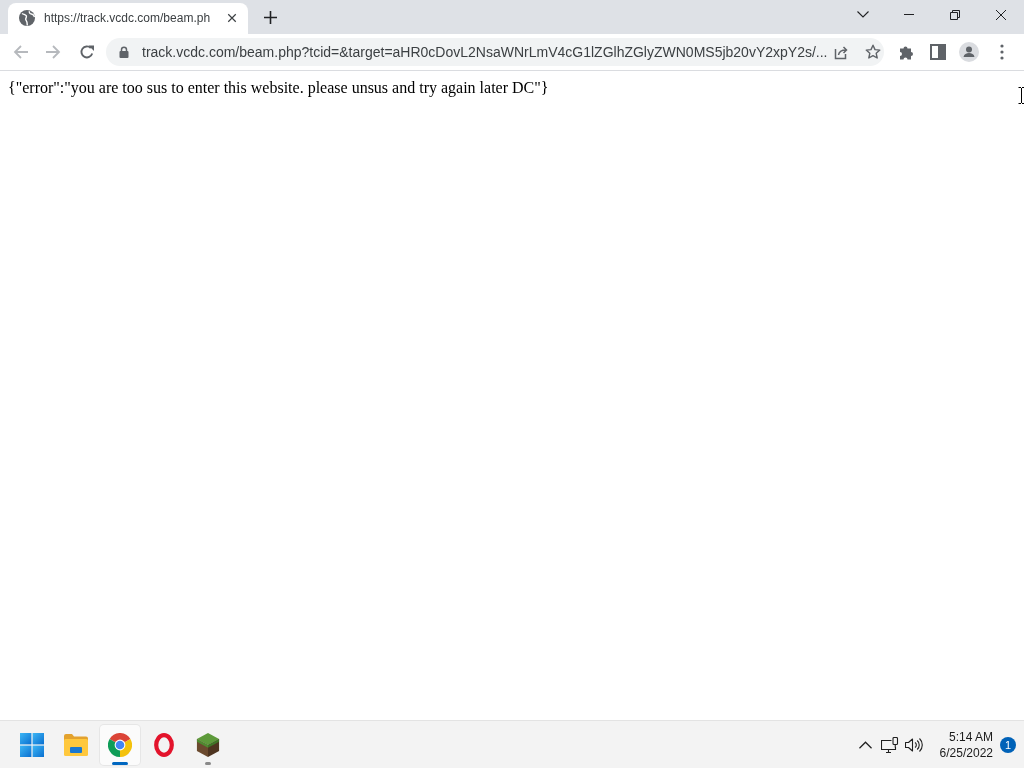  I want to click on side-panel-icon, so click(938, 52).